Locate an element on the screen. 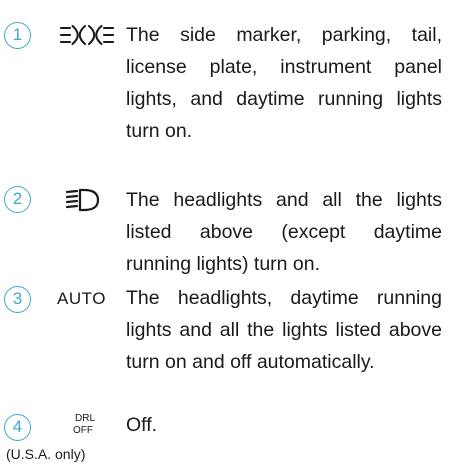  off-label: OFF is located at coordinates (83, 430).